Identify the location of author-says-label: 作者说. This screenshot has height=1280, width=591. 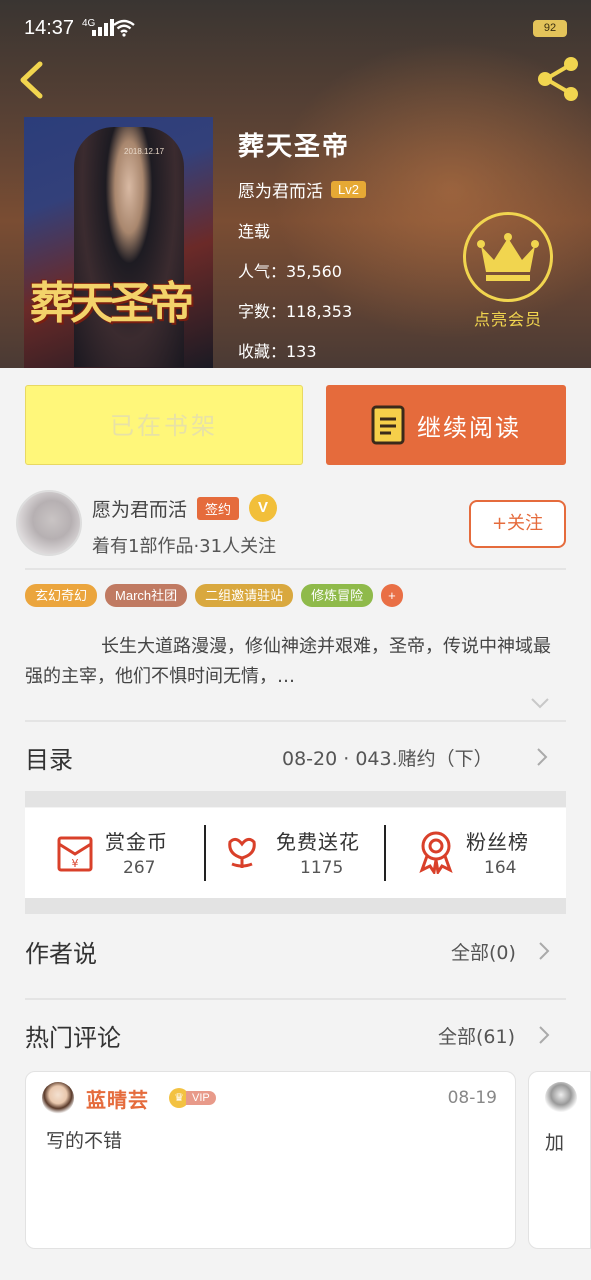
(61, 954).